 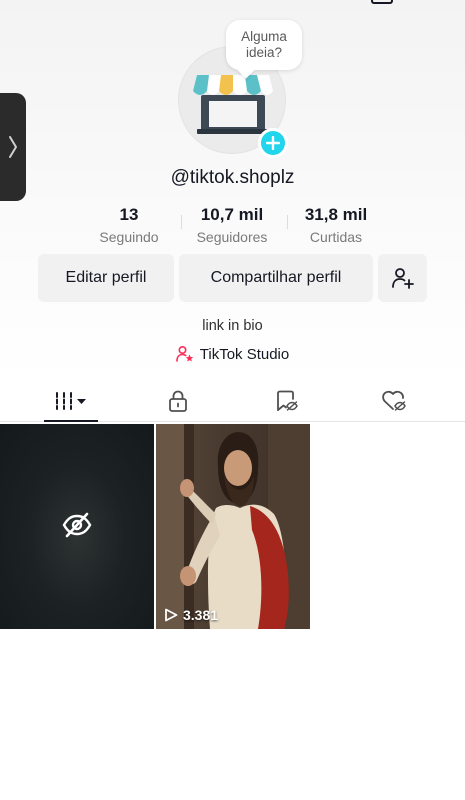 I want to click on person-add-icon, so click(x=402, y=278).